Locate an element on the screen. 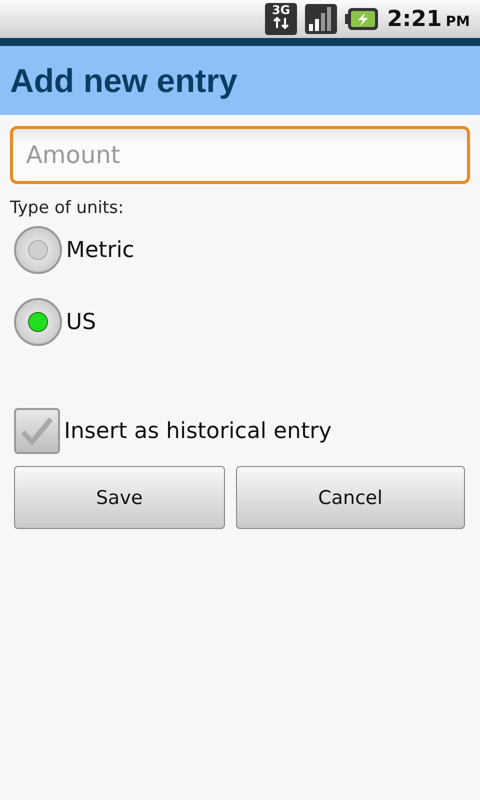 This screenshot has height=800, width=480. cancel-button: Cancel is located at coordinates (350, 497).